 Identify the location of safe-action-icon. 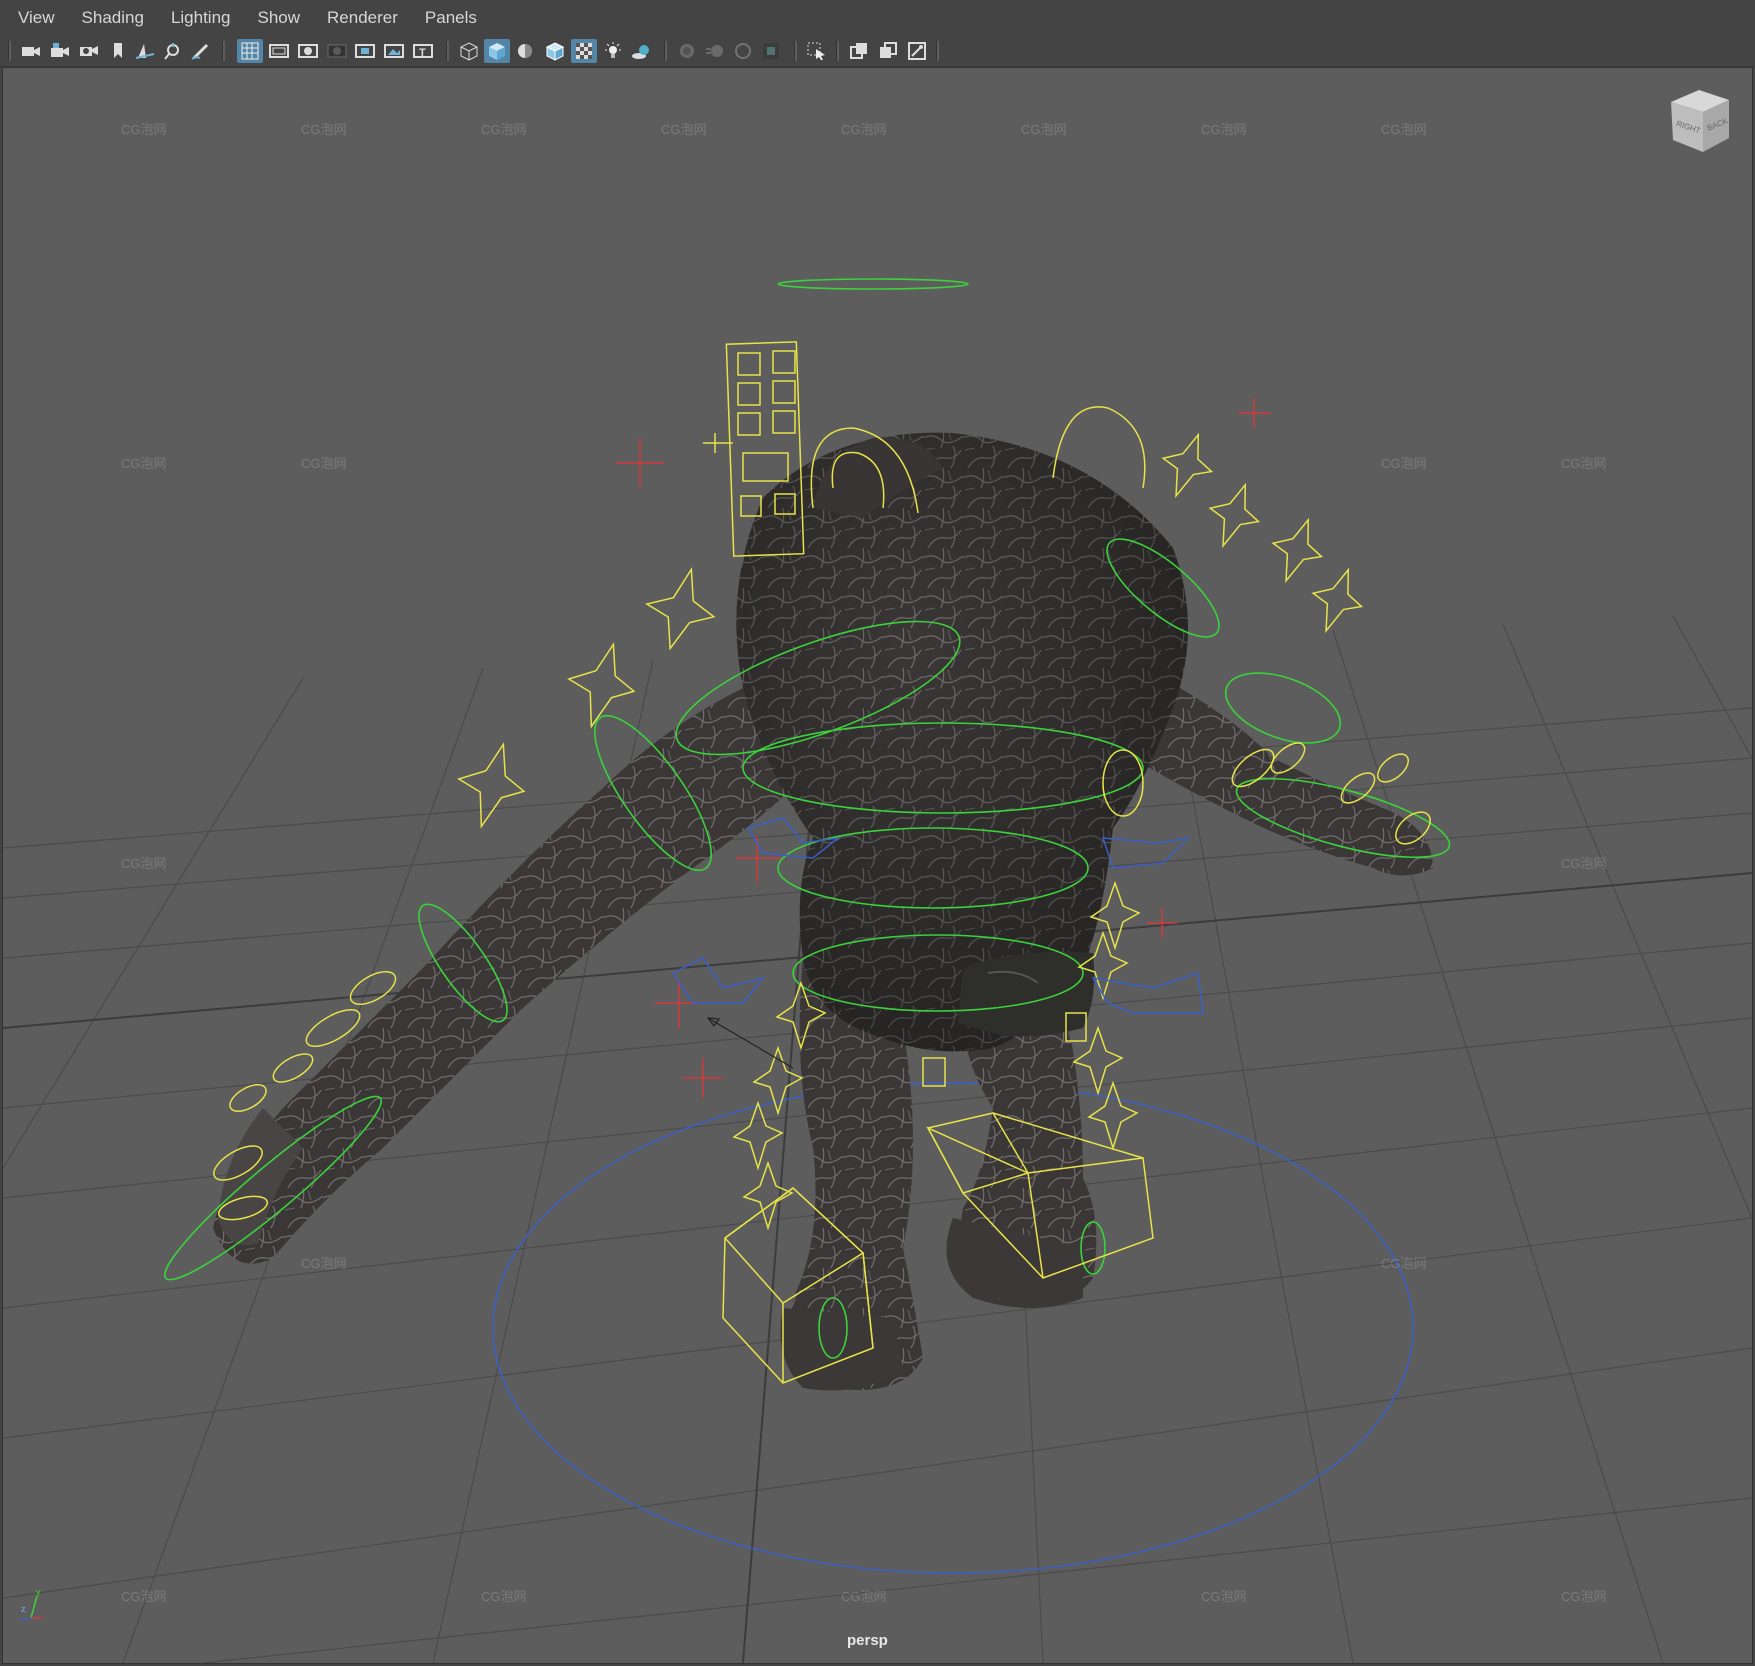
(394, 51).